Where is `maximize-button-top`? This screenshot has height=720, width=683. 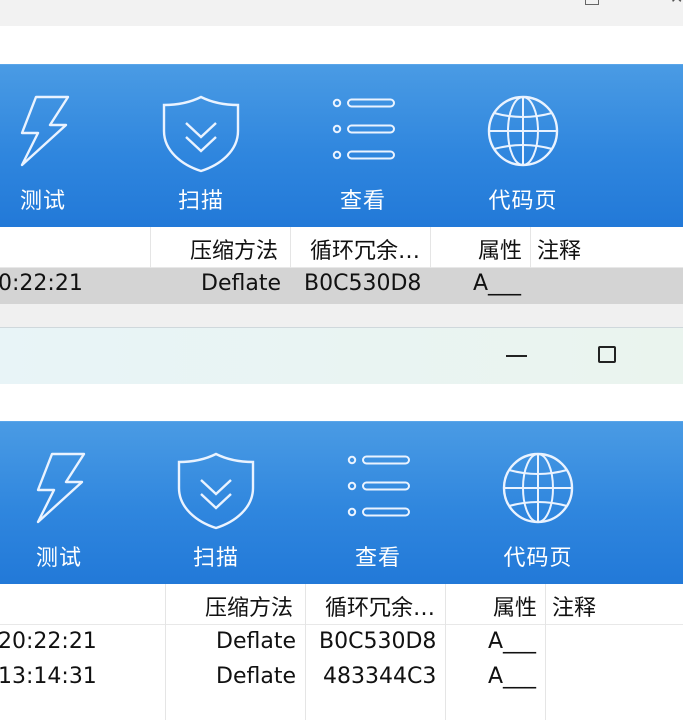
maximize-button-top is located at coordinates (592, 2).